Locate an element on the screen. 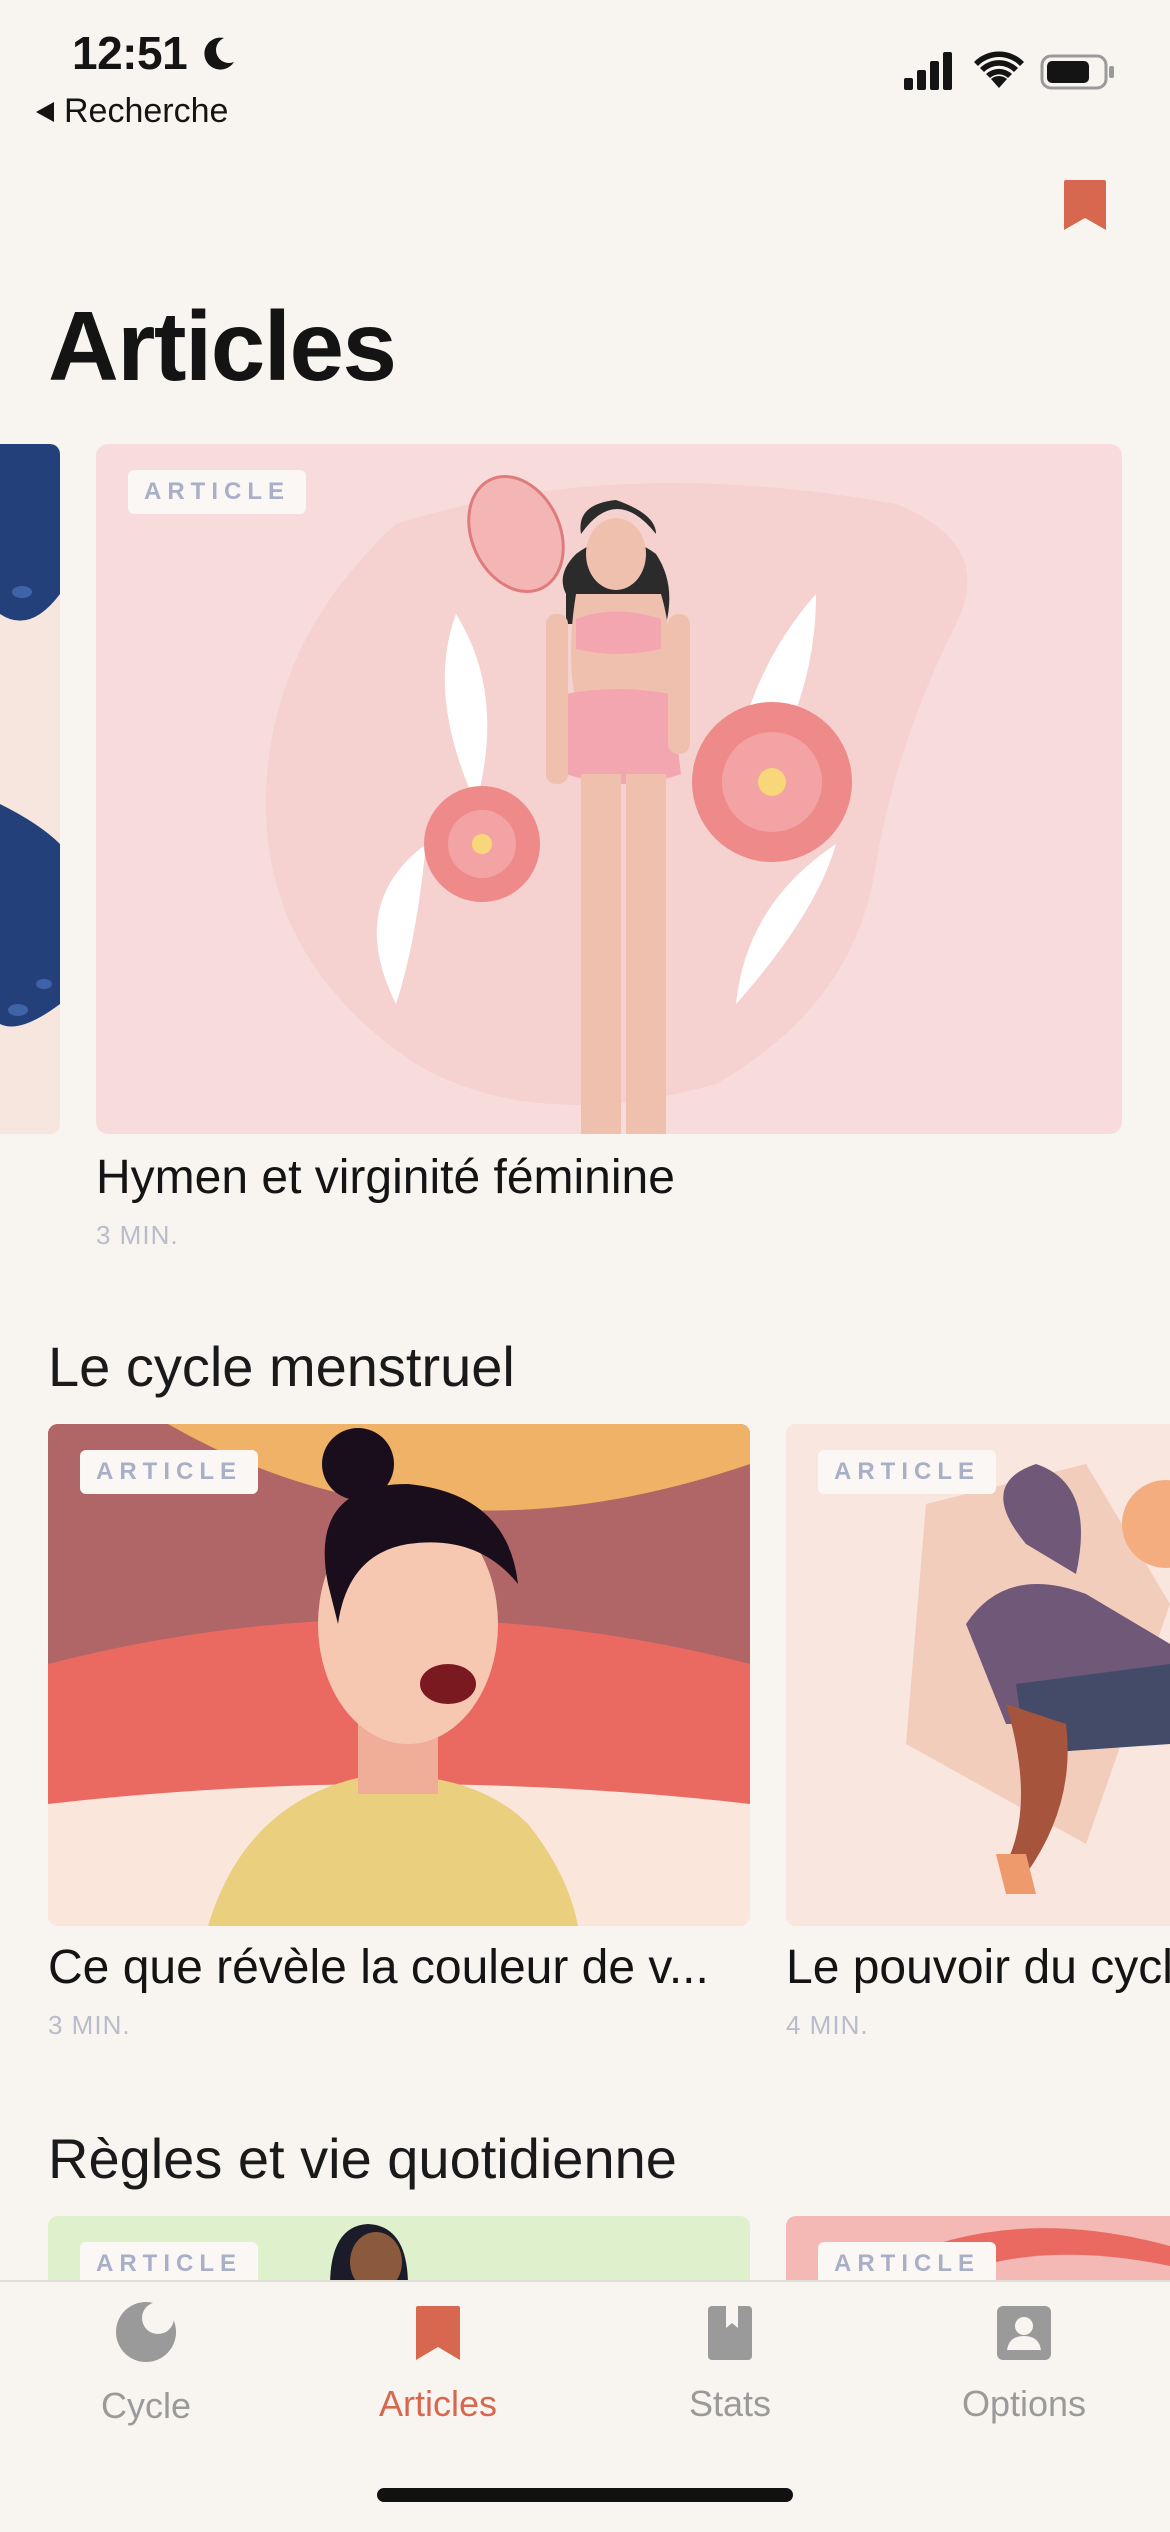  section-title-cycle: Le cycle menstruel is located at coordinates (281, 1366).